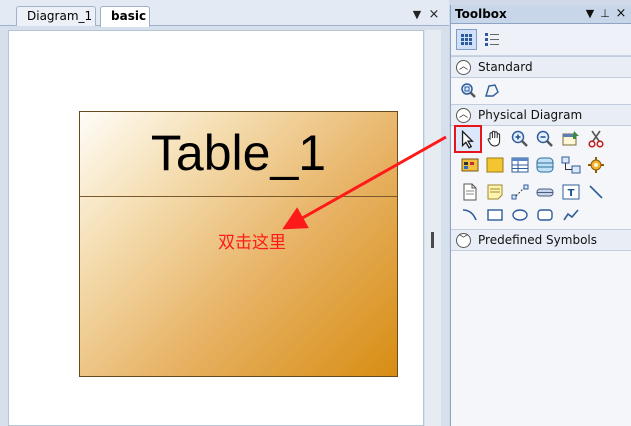  I want to click on expand-chevron-icon: ﹀, so click(463, 240).